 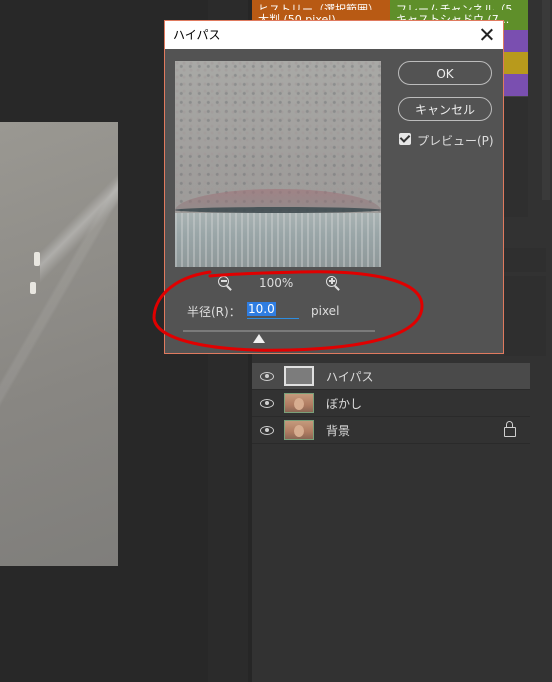 What do you see at coordinates (391, 430) in the screenshot?
I see `layer-row-background: 背景` at bounding box center [391, 430].